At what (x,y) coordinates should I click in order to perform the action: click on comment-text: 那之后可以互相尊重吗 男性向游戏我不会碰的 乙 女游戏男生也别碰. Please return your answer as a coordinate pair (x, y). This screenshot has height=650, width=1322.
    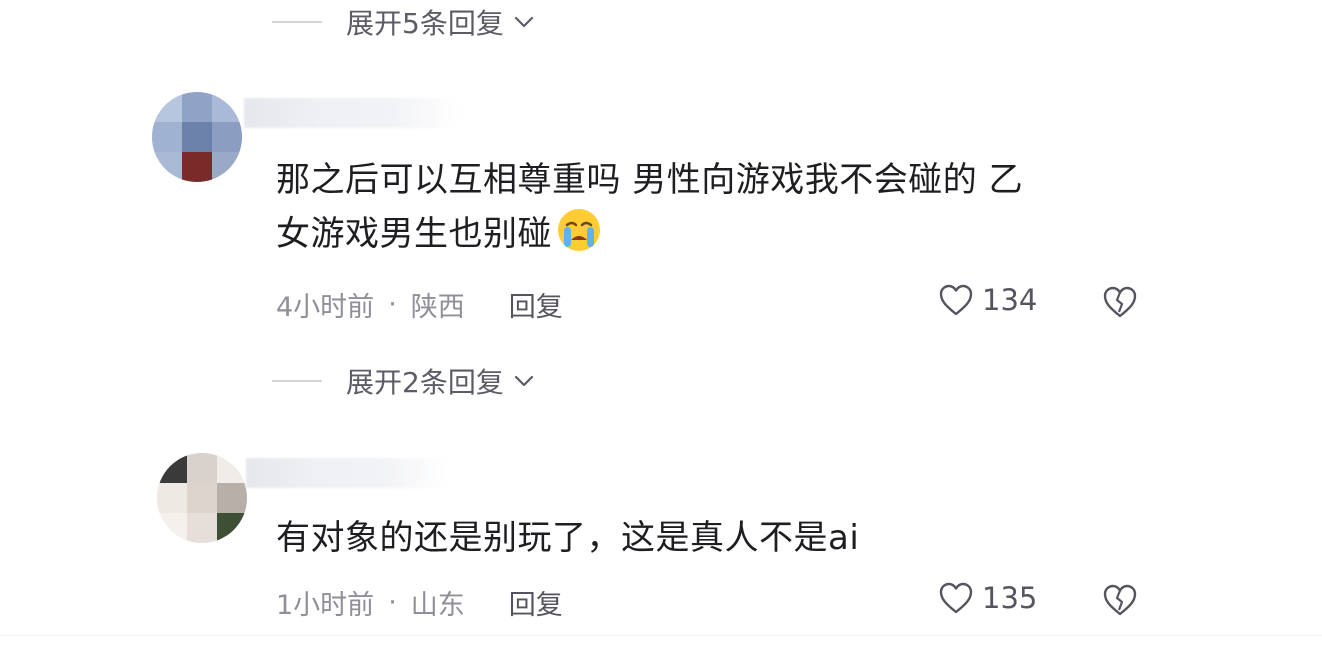
    Looking at the image, I should click on (649, 207).